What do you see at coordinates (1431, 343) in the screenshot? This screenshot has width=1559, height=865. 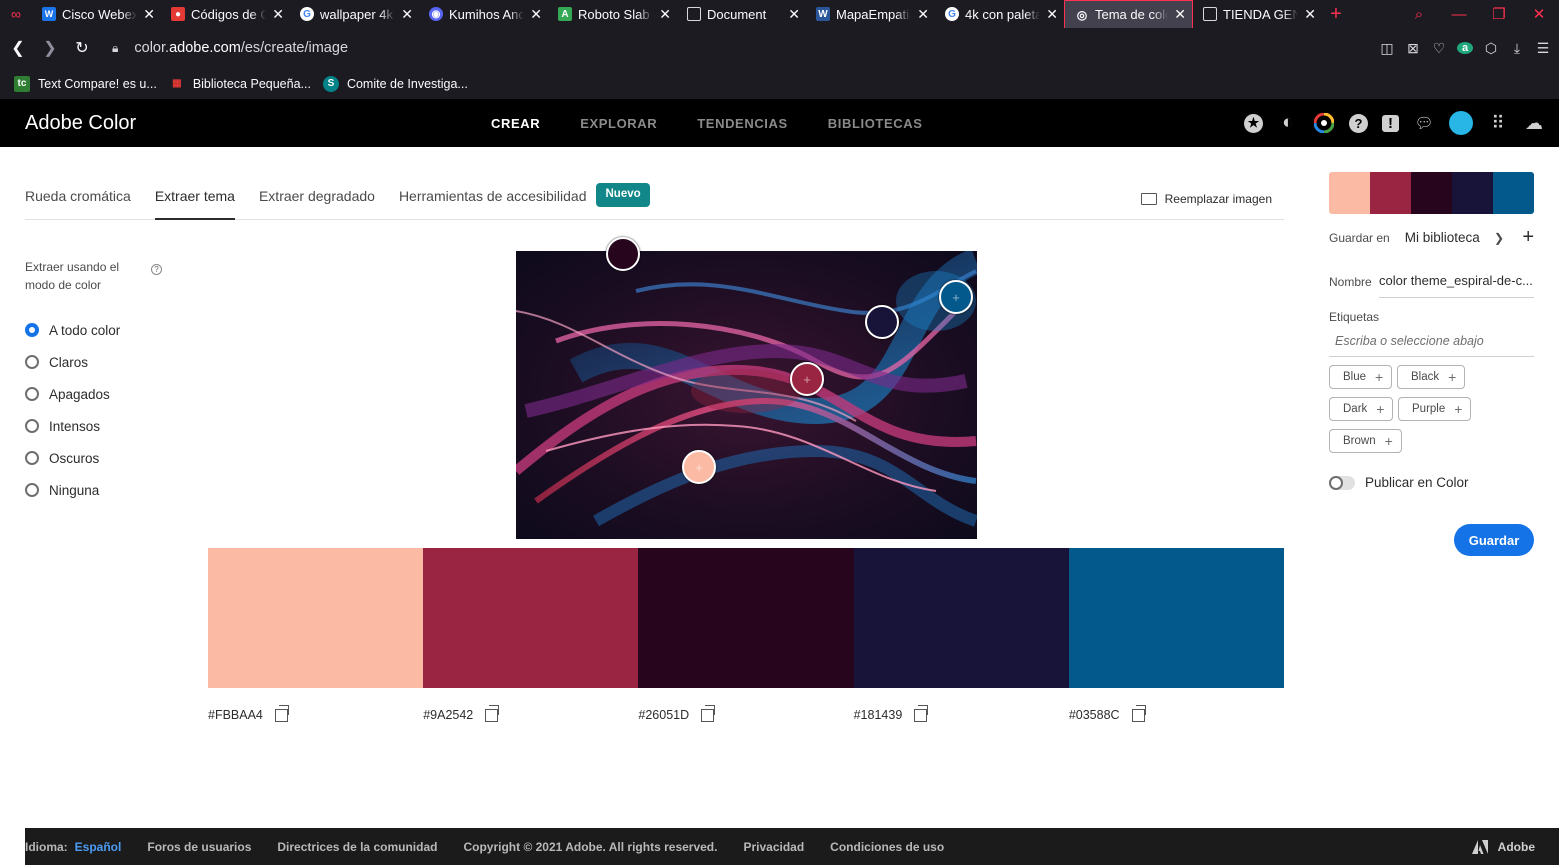 I see `tags-input: Escriba o seleccione abajo` at bounding box center [1431, 343].